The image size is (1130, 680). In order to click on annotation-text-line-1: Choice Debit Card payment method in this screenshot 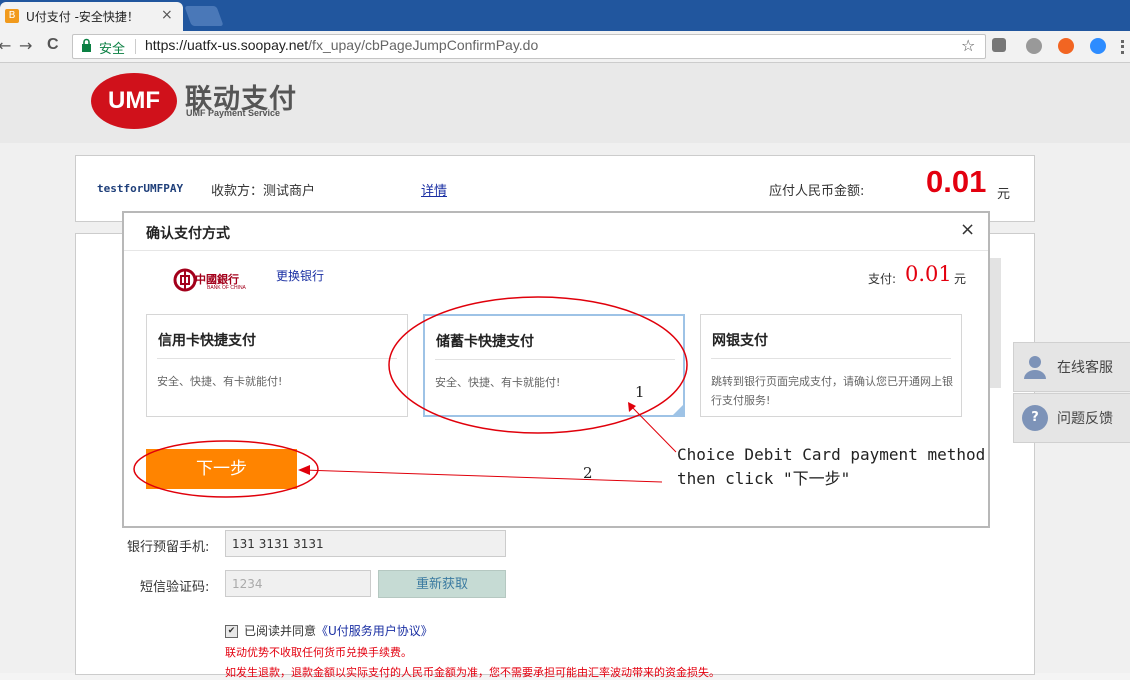, I will do `click(831, 454)`.